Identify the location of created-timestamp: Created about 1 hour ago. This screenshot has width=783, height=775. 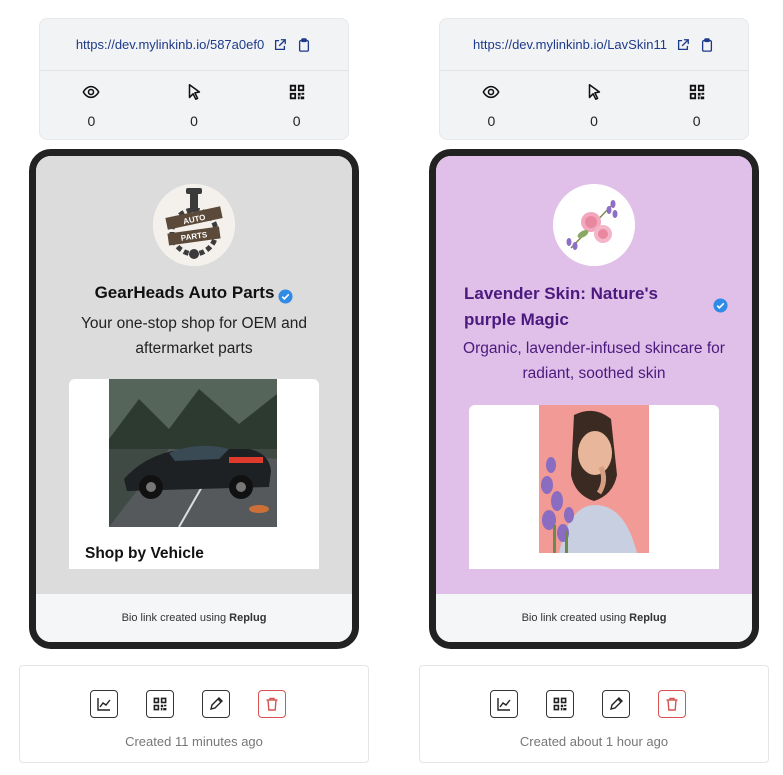
(594, 741).